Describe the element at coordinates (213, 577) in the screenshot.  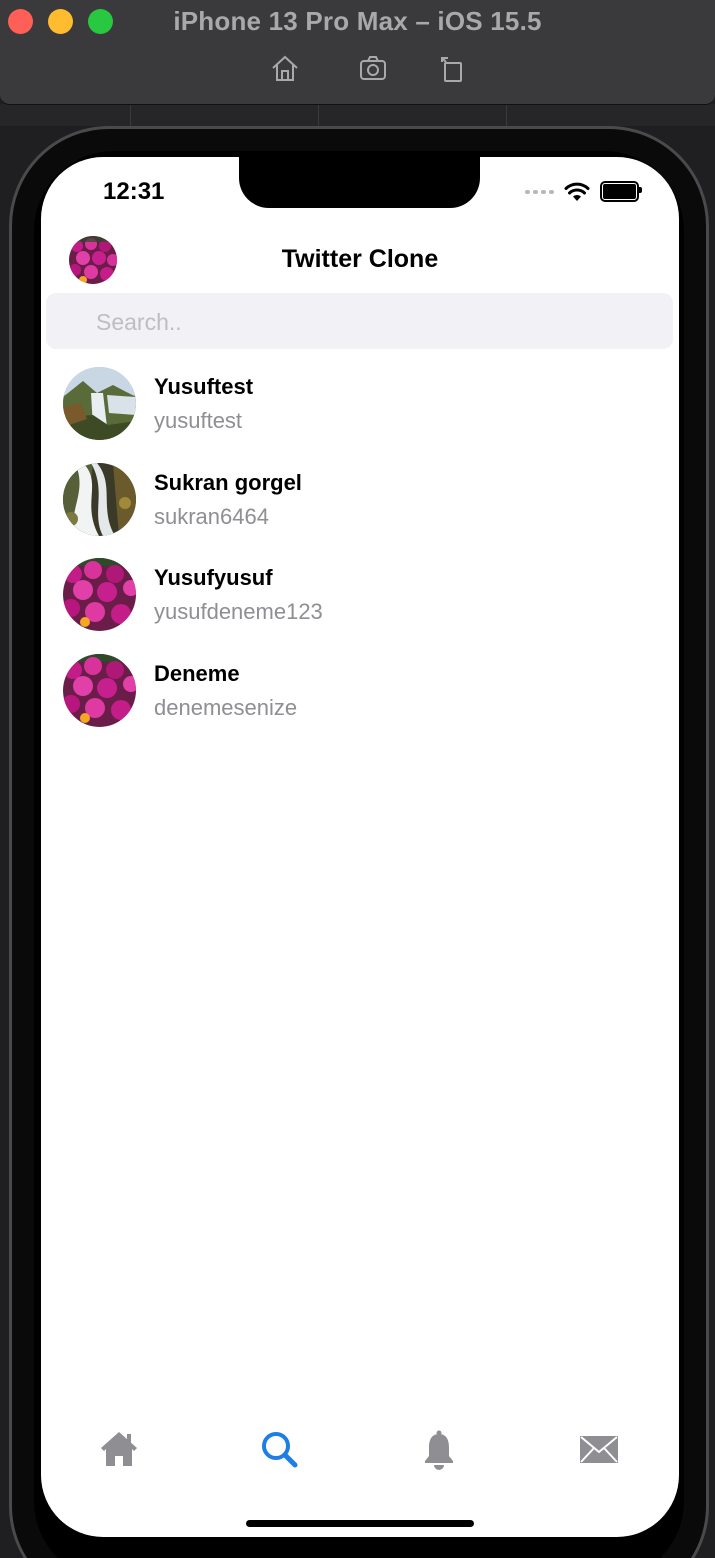
I see `user-name: Yusufyusuf` at that location.